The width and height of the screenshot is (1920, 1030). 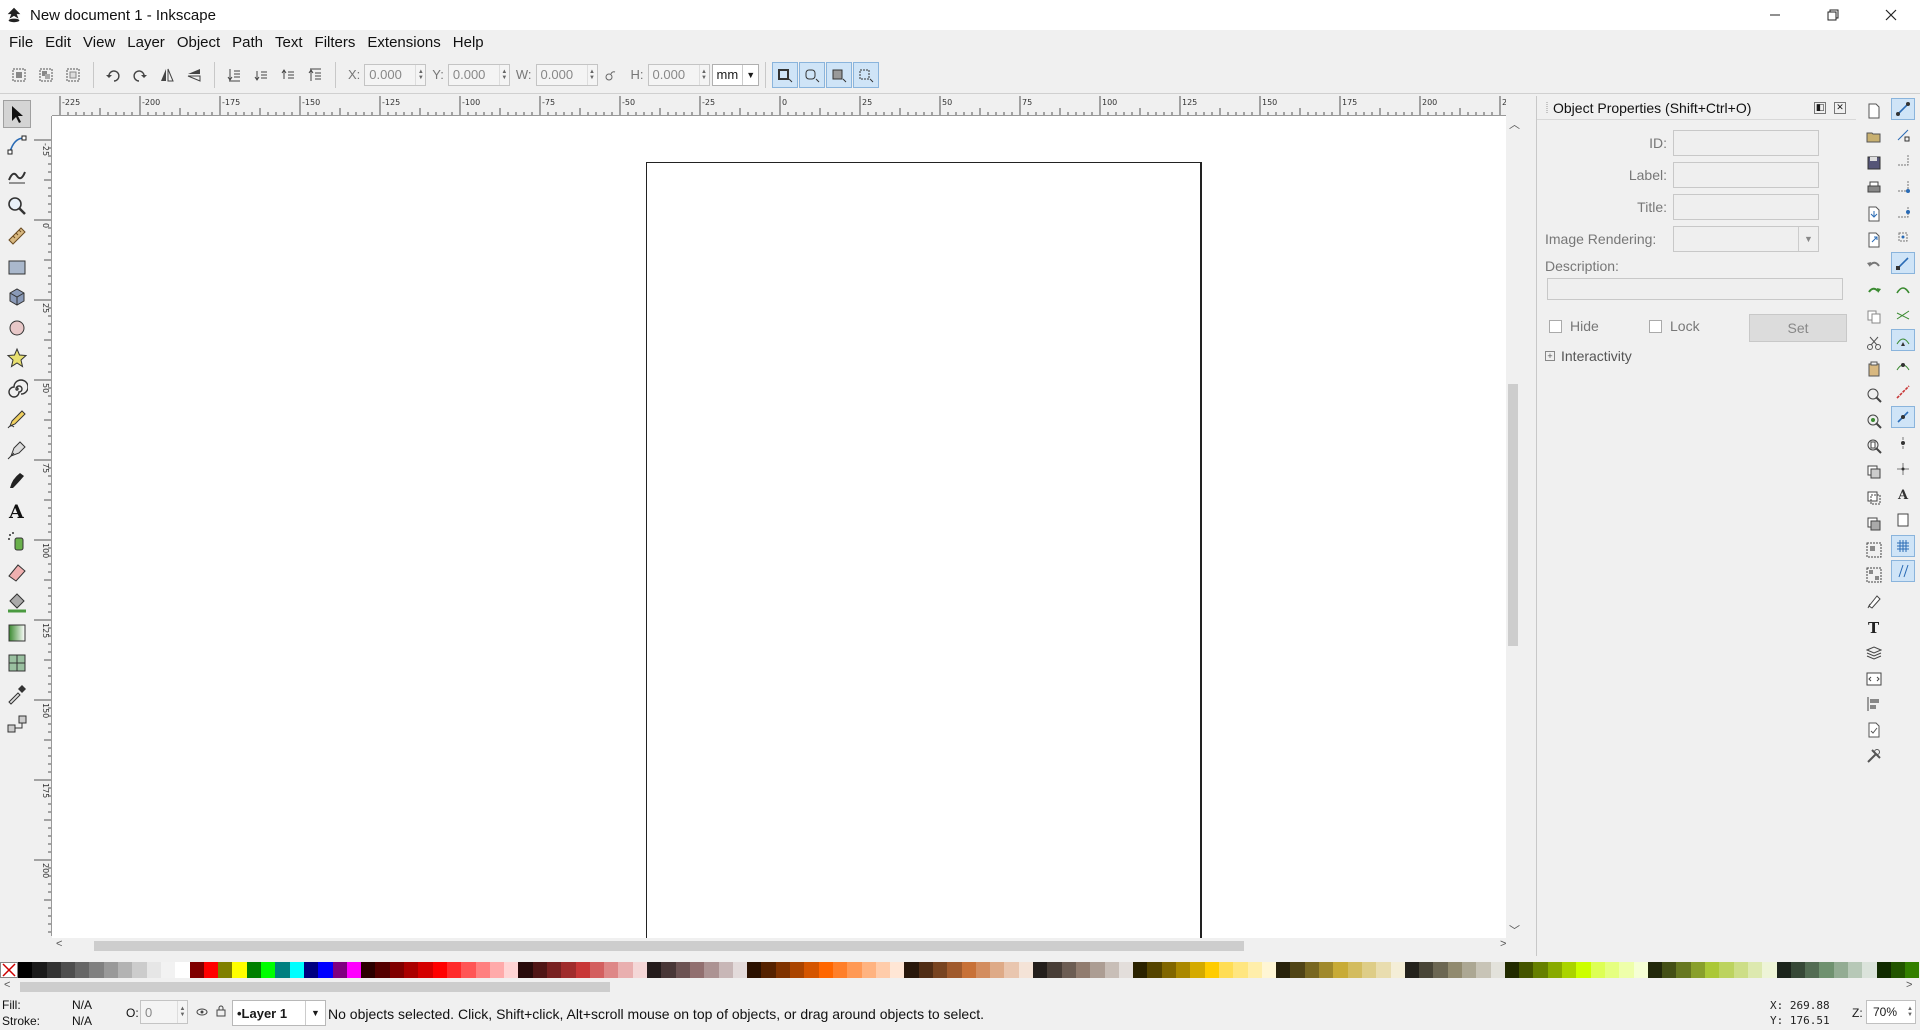 What do you see at coordinates (669, 946) in the screenshot?
I see `horizontal-scroll-thumb` at bounding box center [669, 946].